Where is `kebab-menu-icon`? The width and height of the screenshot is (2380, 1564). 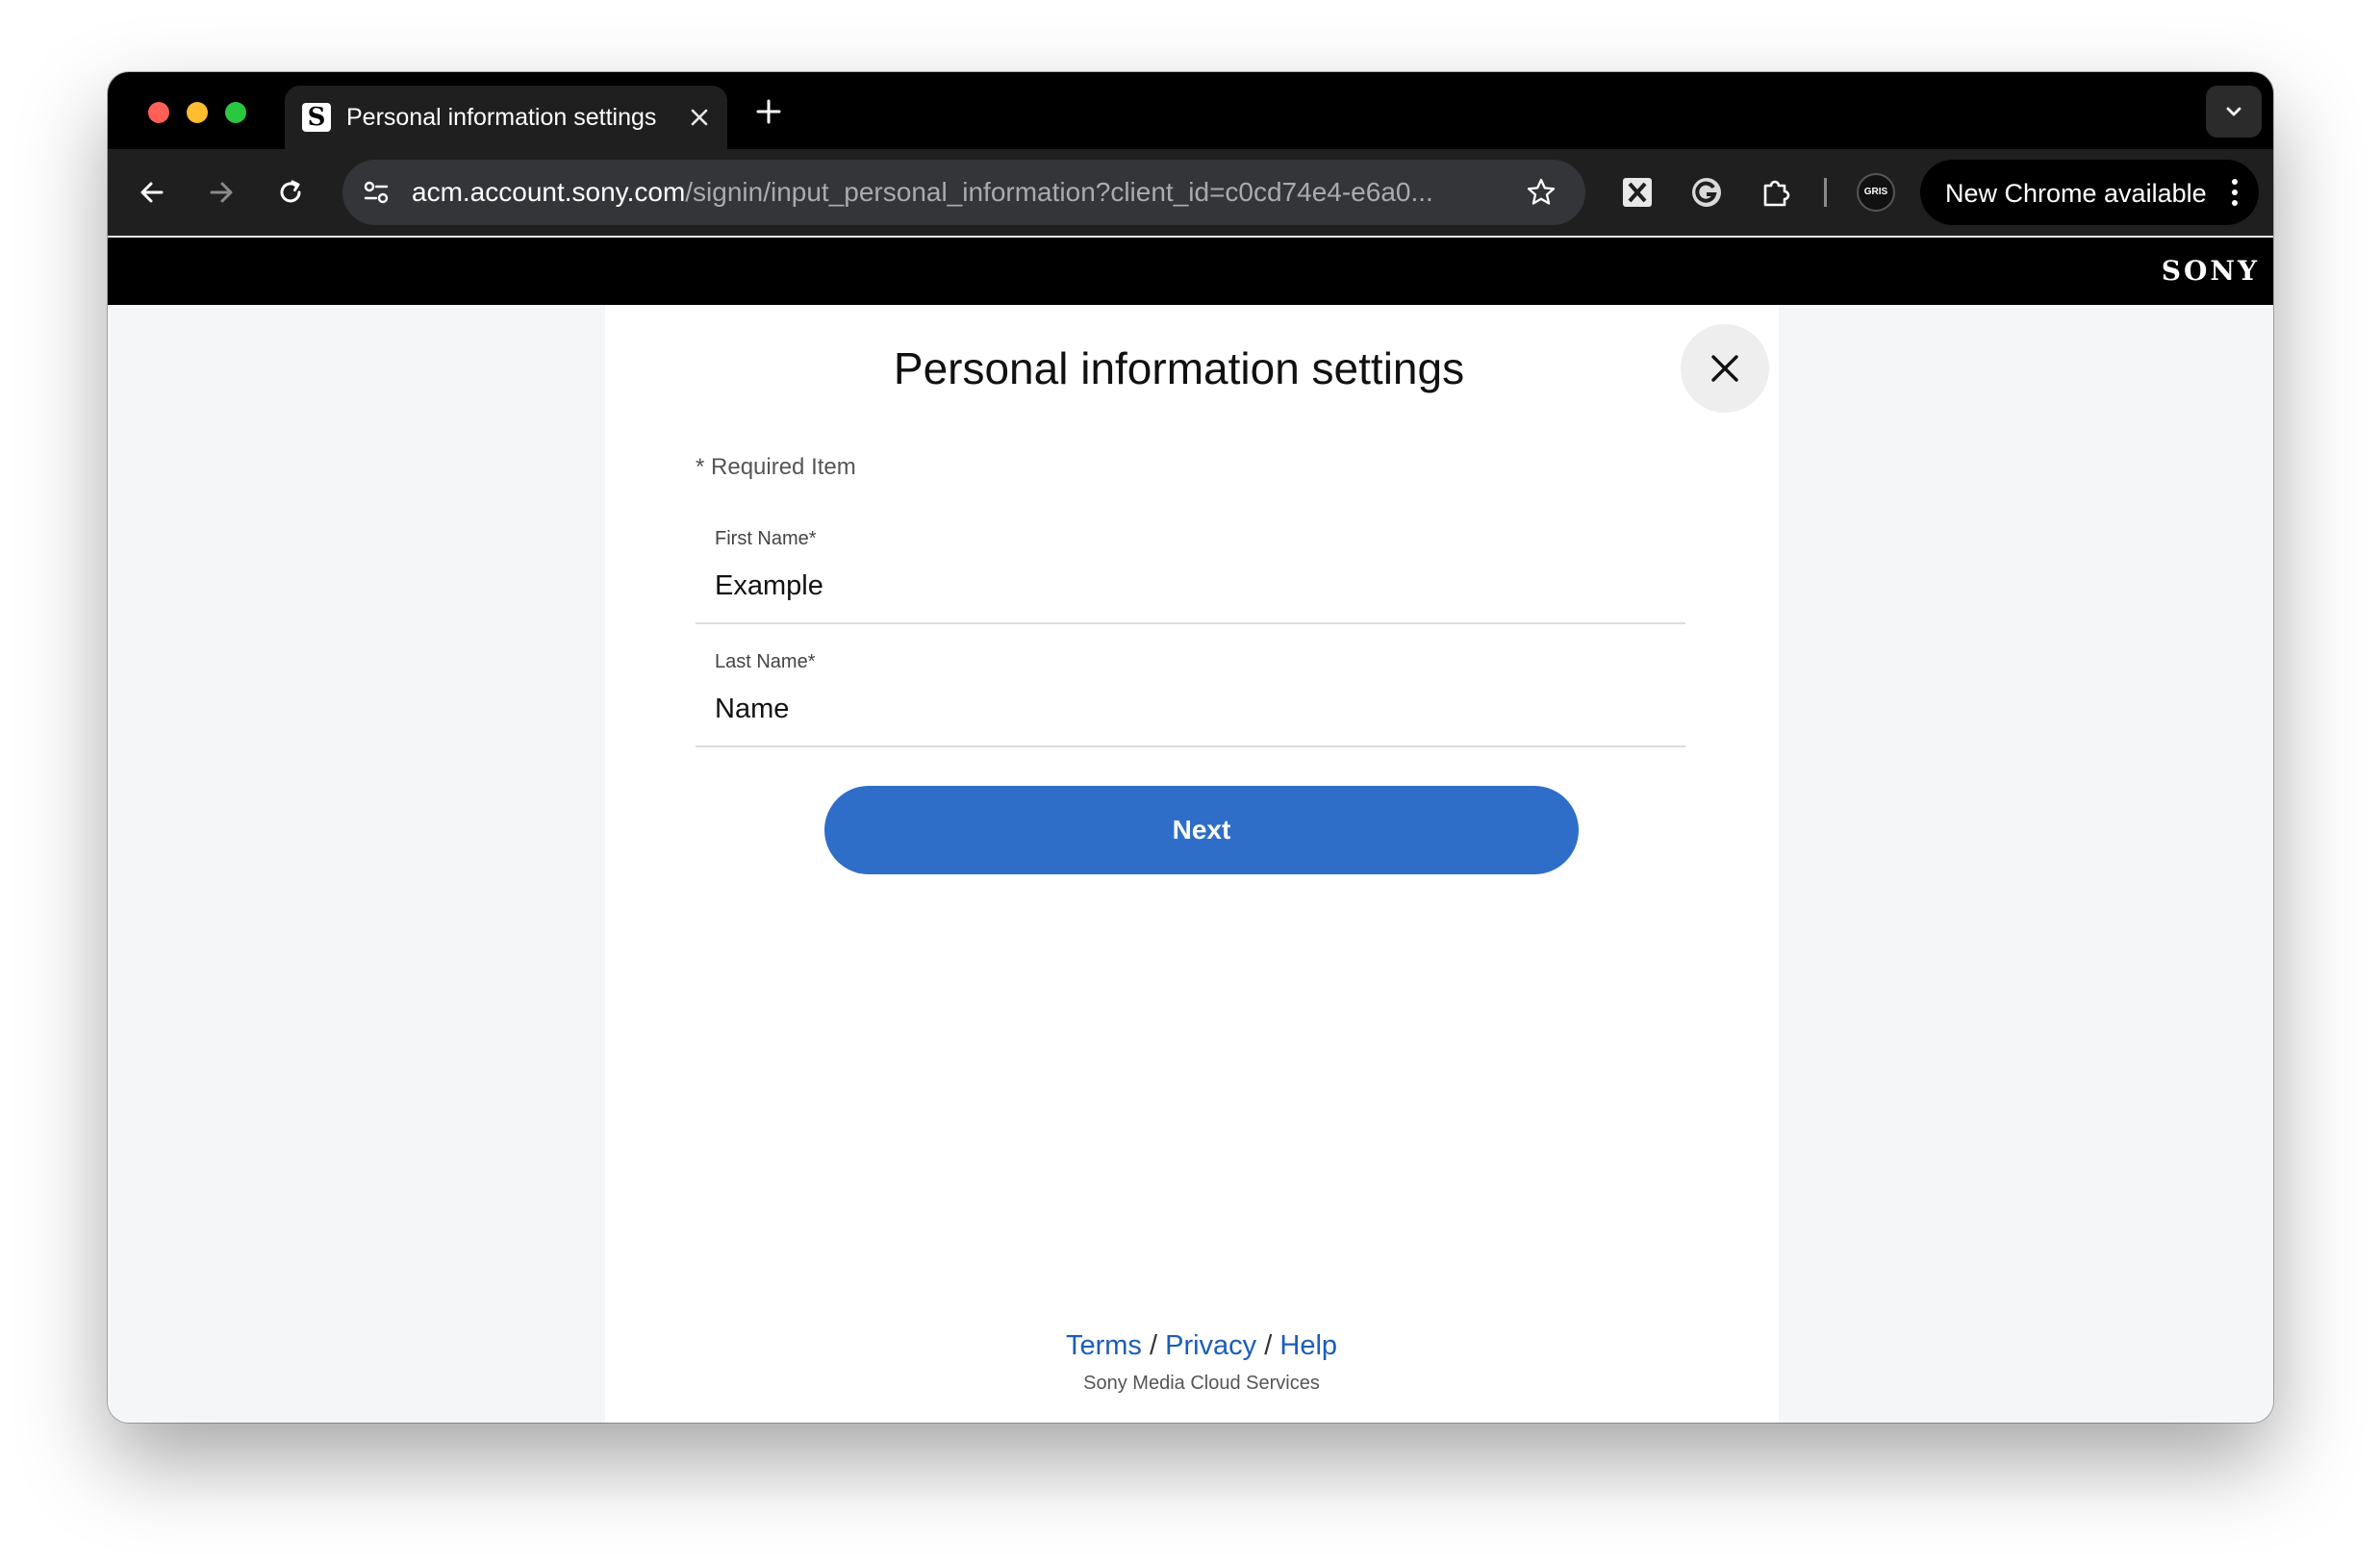 kebab-menu-icon is located at coordinates (2235, 192).